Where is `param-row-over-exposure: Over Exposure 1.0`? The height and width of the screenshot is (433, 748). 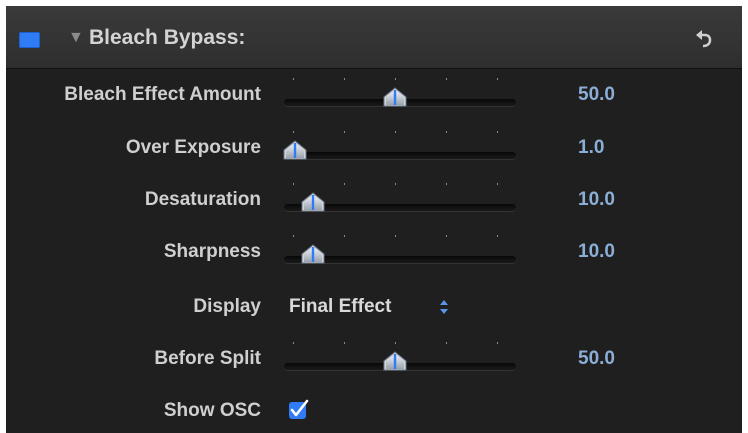 param-row-over-exposure: Over Exposure 1.0 is located at coordinates (374, 149).